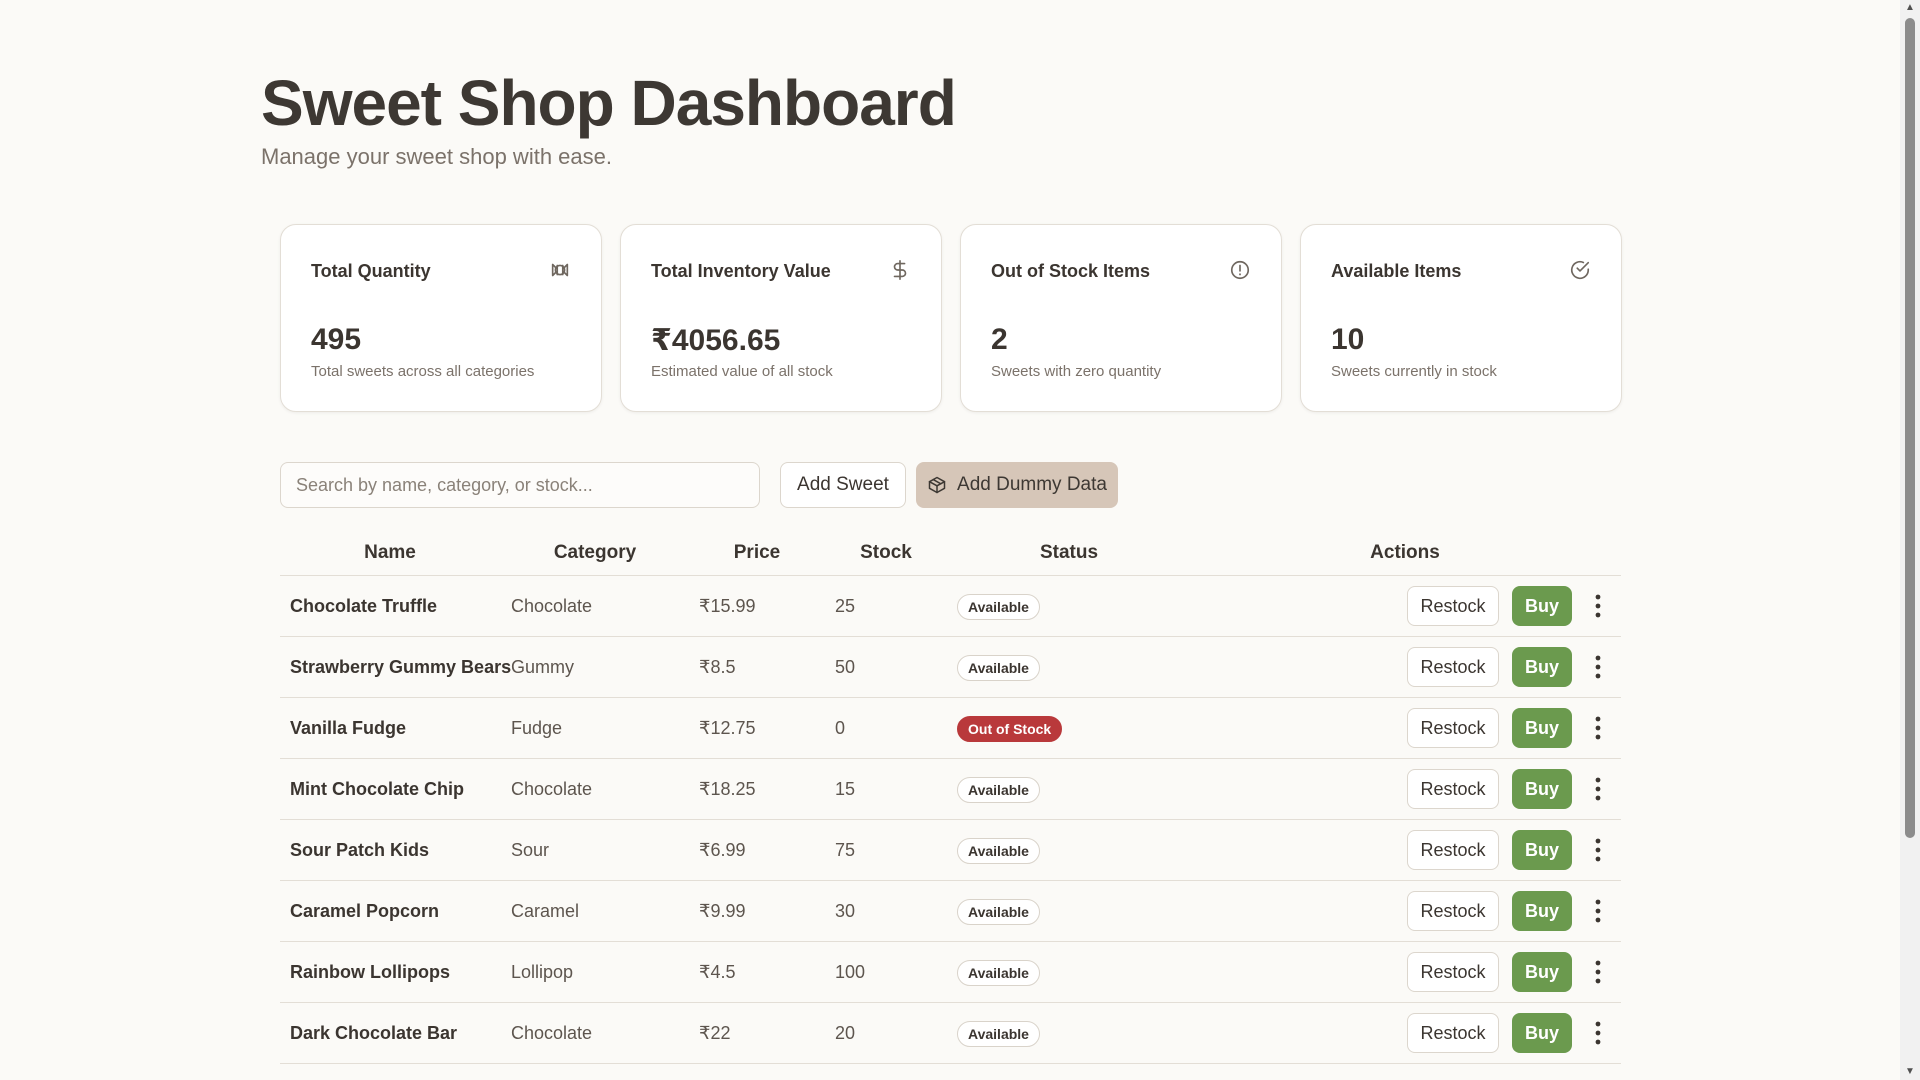 This screenshot has height=1080, width=1920. What do you see at coordinates (722, 911) in the screenshot?
I see `sweet-price: ₹9.99` at bounding box center [722, 911].